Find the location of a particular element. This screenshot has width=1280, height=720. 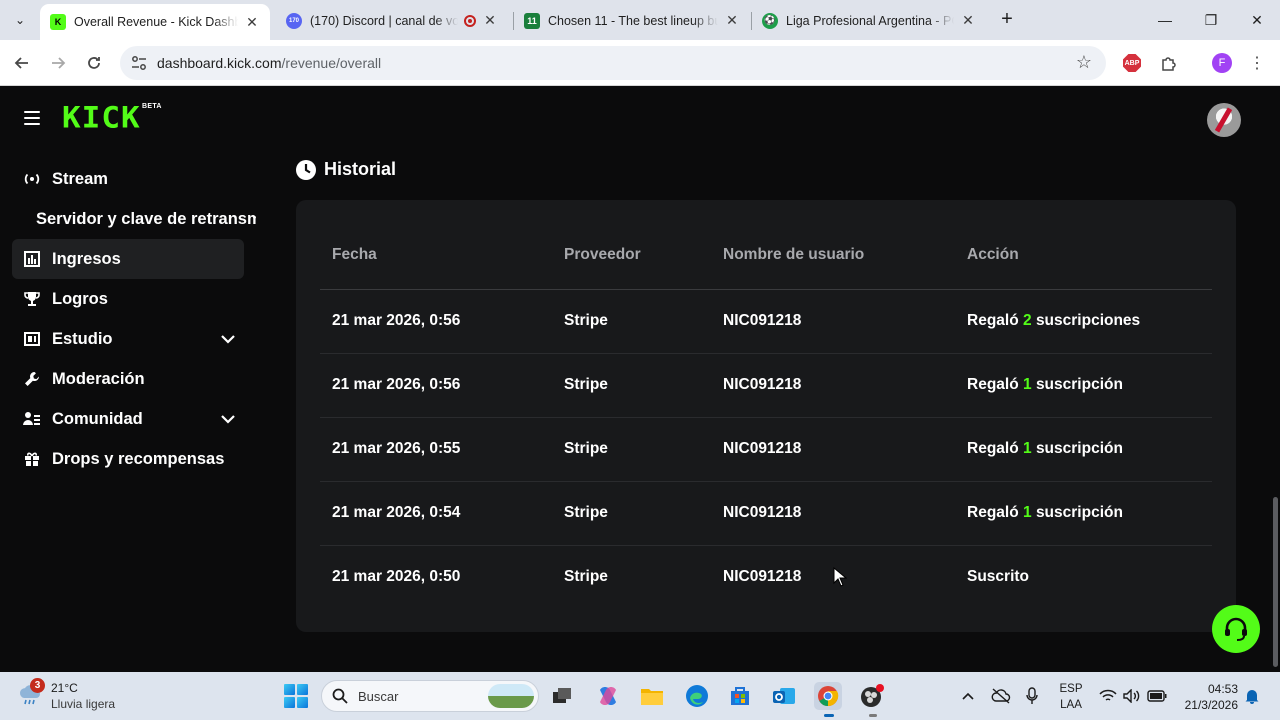

tab-discord: 170 (170) Discord | canal de voz ✕ is located at coordinates (392, 20).